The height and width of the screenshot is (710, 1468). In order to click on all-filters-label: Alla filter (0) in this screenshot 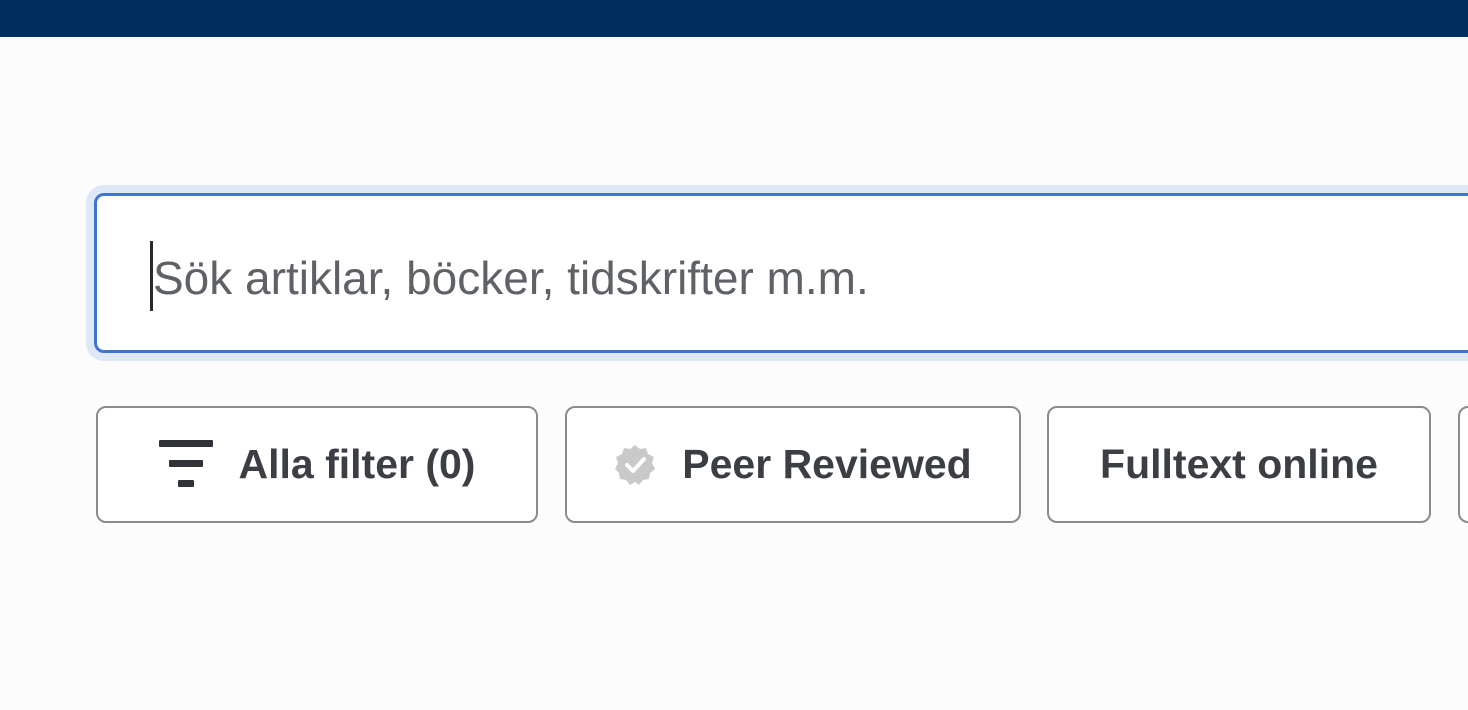, I will do `click(357, 464)`.